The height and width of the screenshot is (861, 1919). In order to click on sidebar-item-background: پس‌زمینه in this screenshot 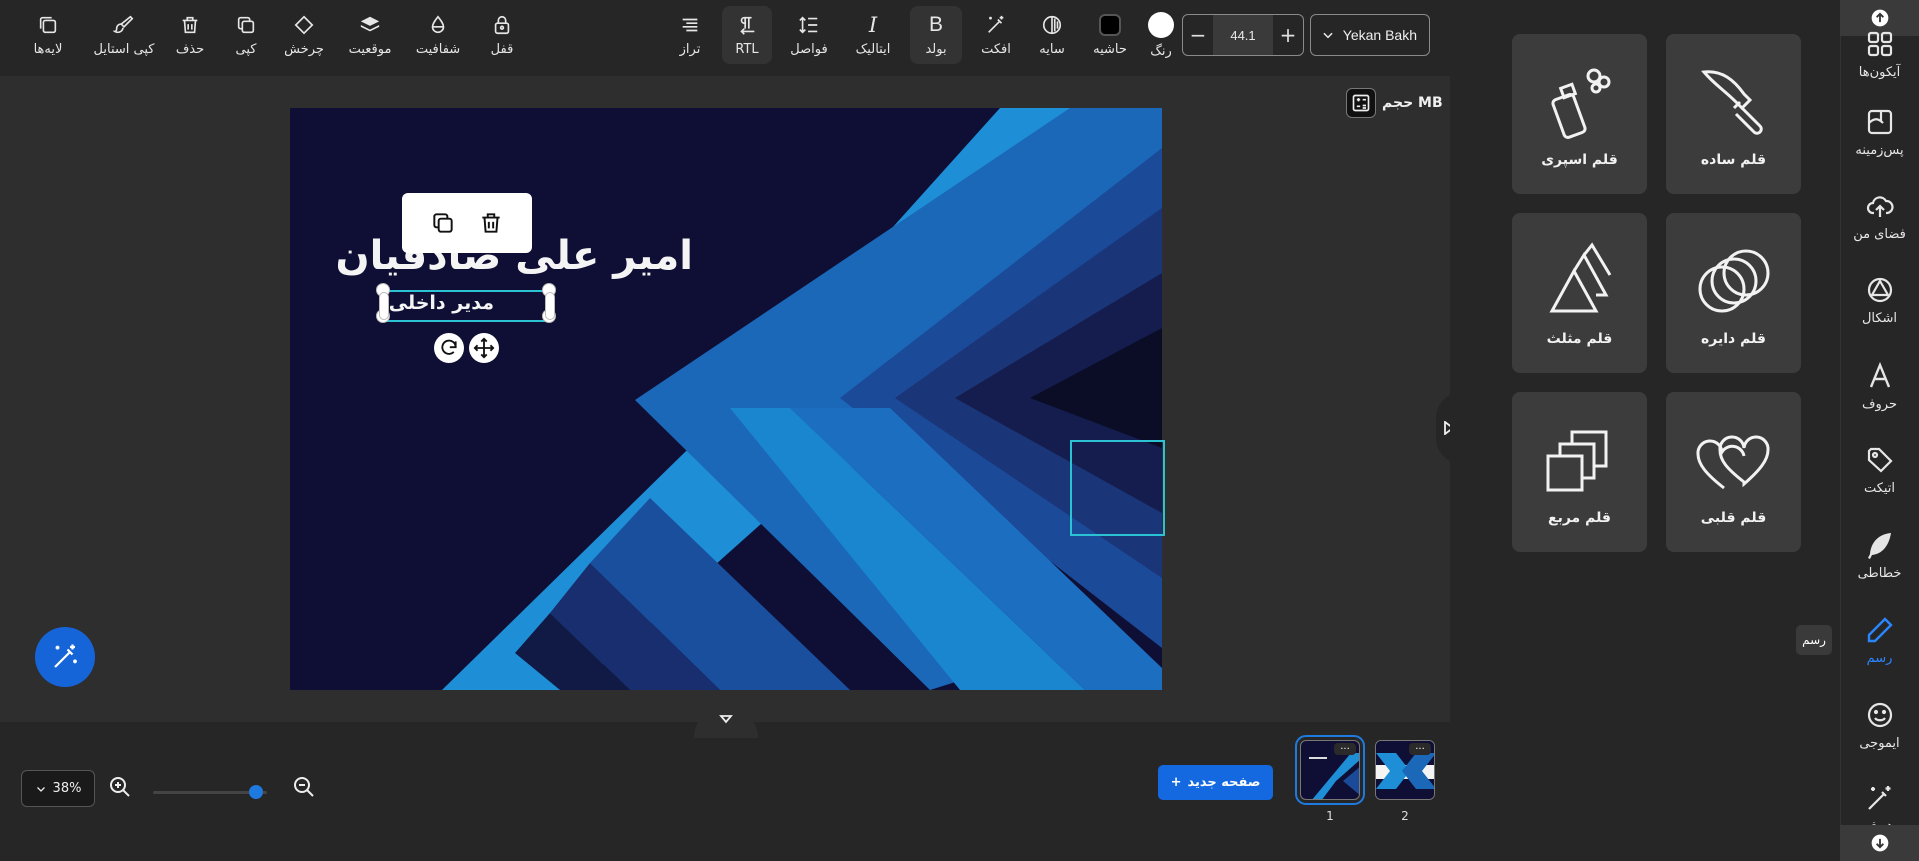, I will do `click(1879, 132)`.